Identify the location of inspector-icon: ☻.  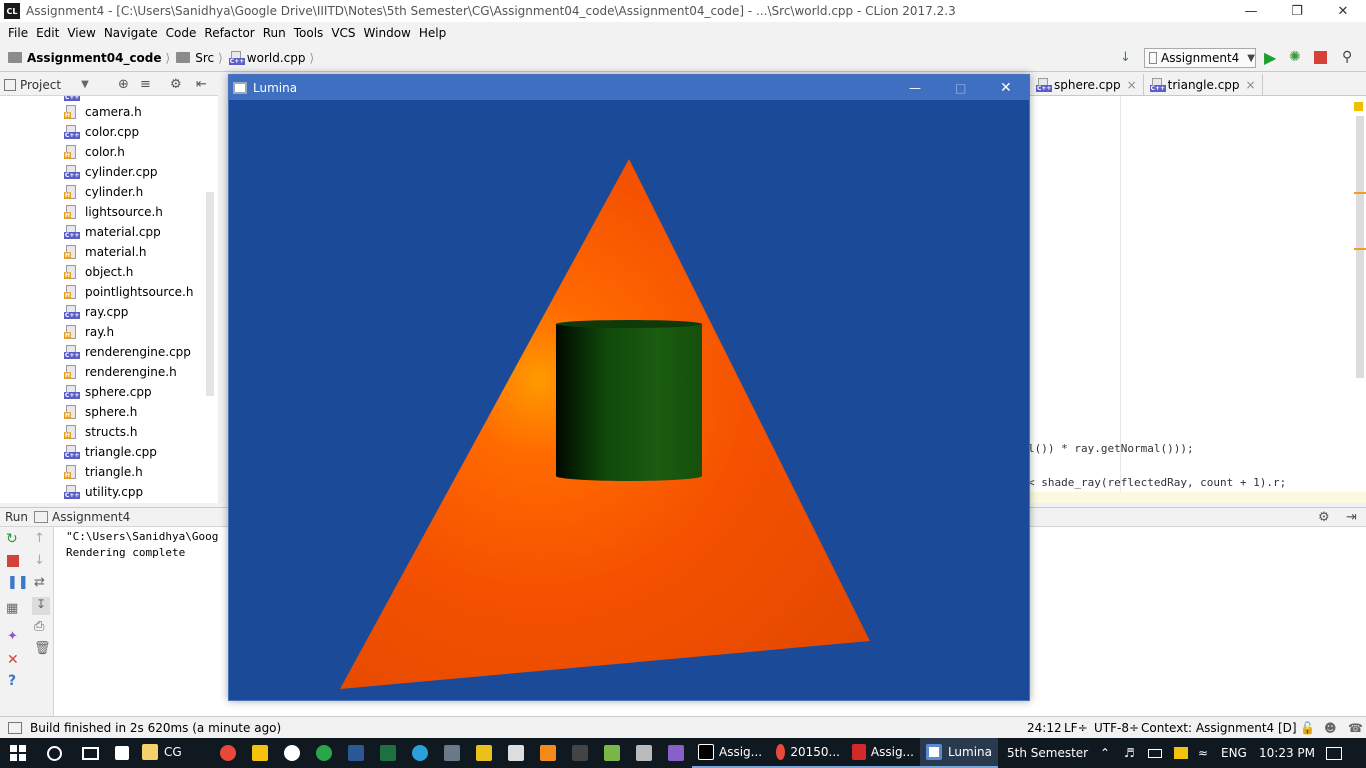
(1330, 728).